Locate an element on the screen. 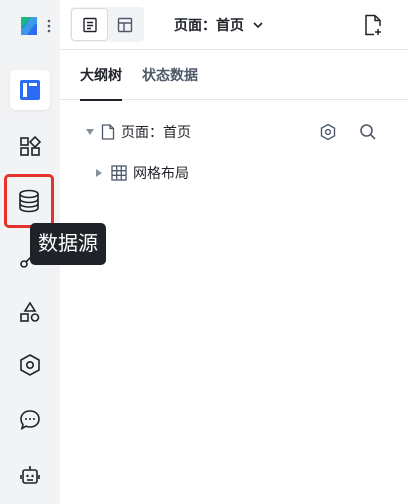 The width and height of the screenshot is (409, 504). sidebar-item-assistant is located at coordinates (30, 476).